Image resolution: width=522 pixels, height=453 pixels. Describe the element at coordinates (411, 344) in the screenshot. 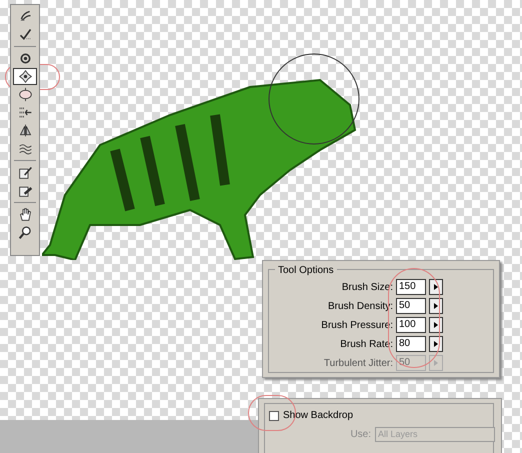

I see `value-field: 80` at that location.